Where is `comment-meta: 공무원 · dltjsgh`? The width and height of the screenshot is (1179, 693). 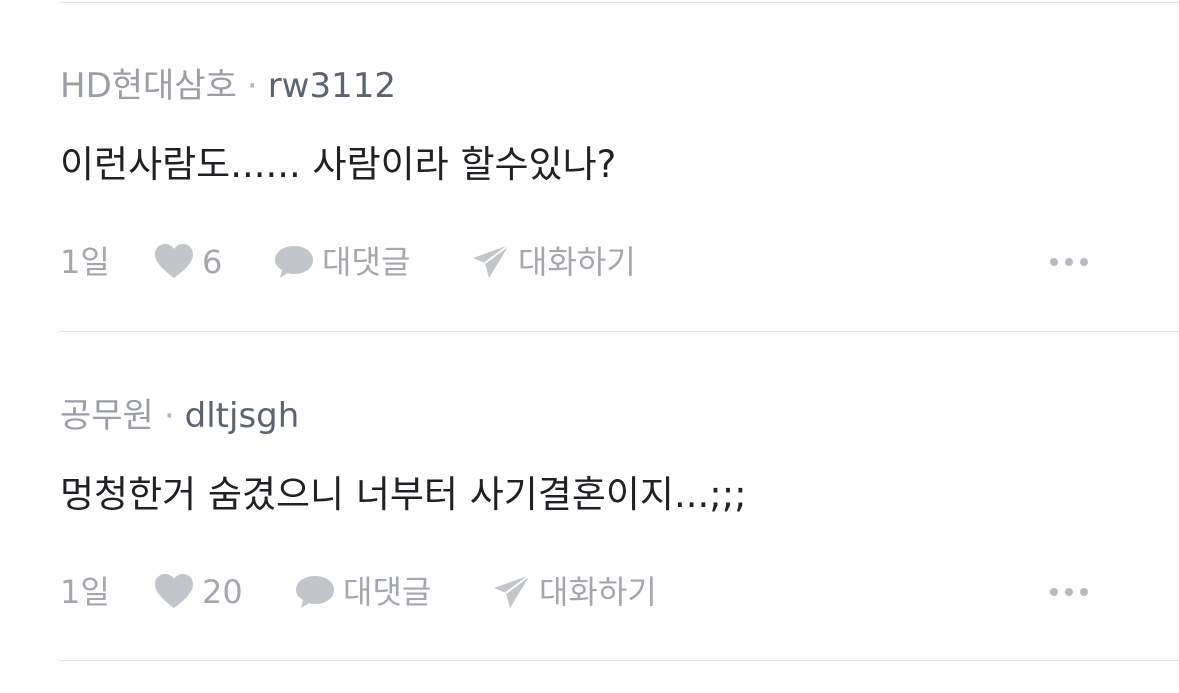
comment-meta: 공무원 · dltjsgh is located at coordinates (619, 416).